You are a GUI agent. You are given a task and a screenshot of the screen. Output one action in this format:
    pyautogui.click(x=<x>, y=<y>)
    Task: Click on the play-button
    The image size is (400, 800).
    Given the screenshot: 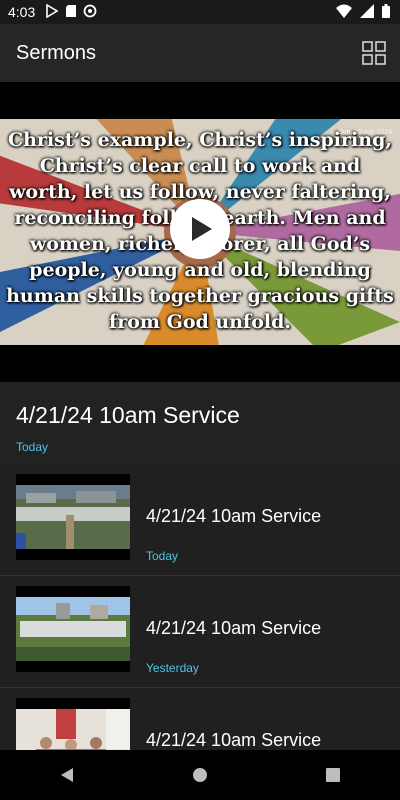 What is the action you would take?
    pyautogui.click(x=200, y=229)
    